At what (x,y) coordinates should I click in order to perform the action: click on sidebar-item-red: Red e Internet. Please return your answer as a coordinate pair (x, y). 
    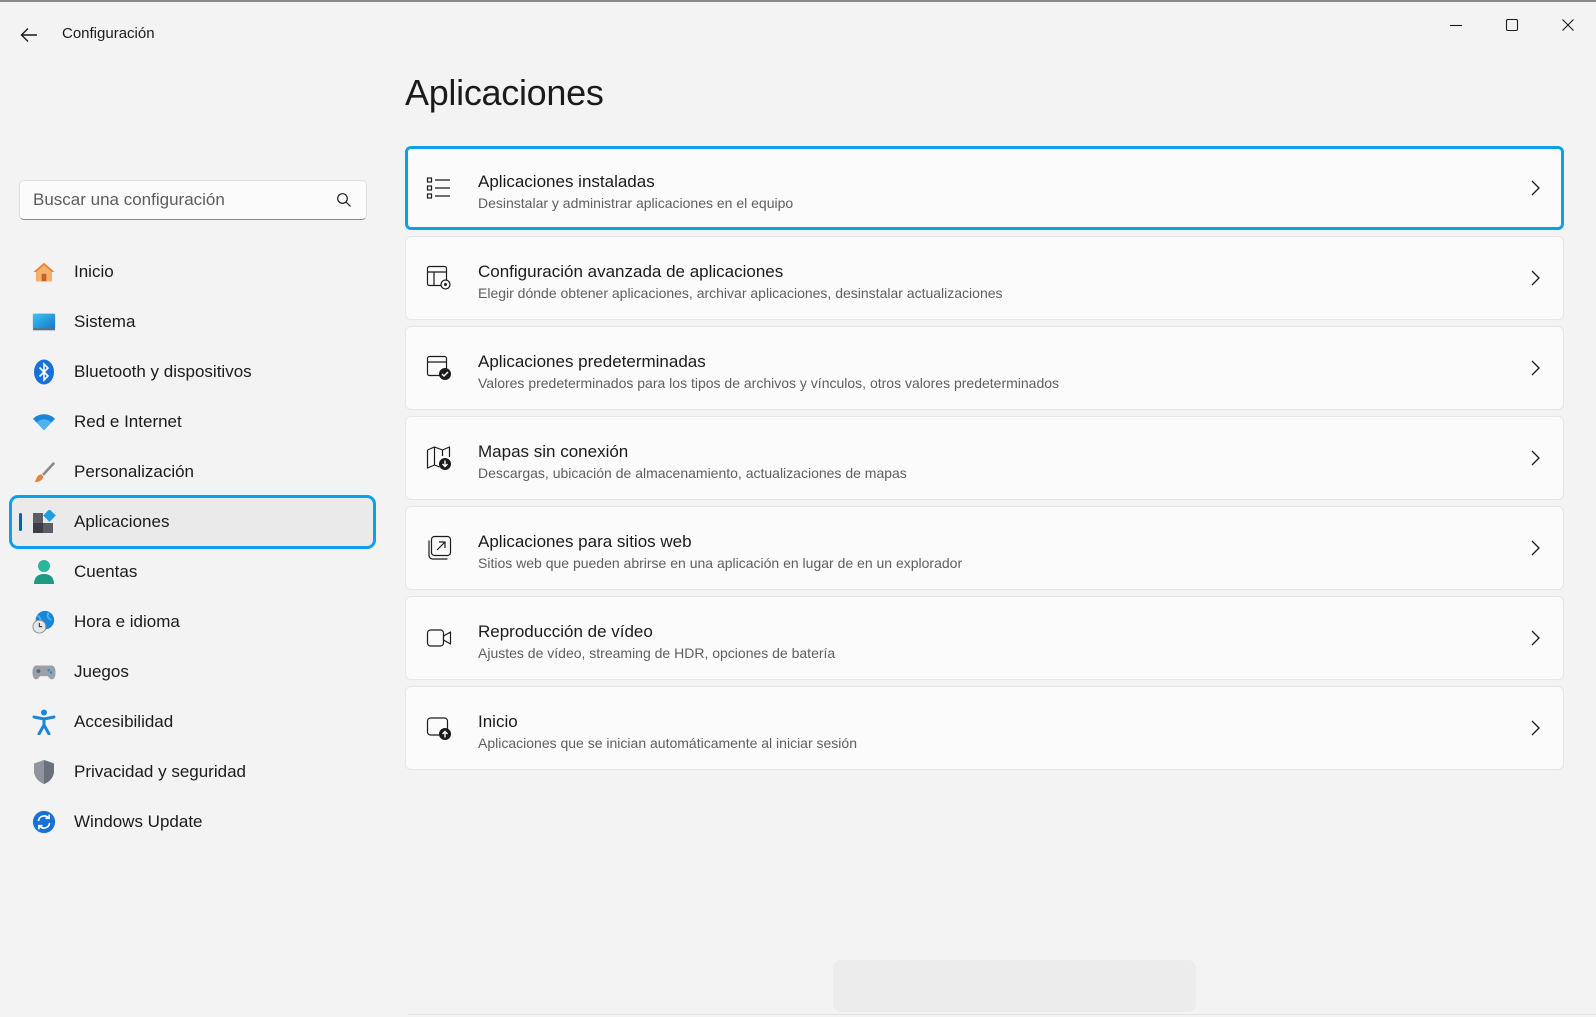
    Looking at the image, I should click on (192, 422).